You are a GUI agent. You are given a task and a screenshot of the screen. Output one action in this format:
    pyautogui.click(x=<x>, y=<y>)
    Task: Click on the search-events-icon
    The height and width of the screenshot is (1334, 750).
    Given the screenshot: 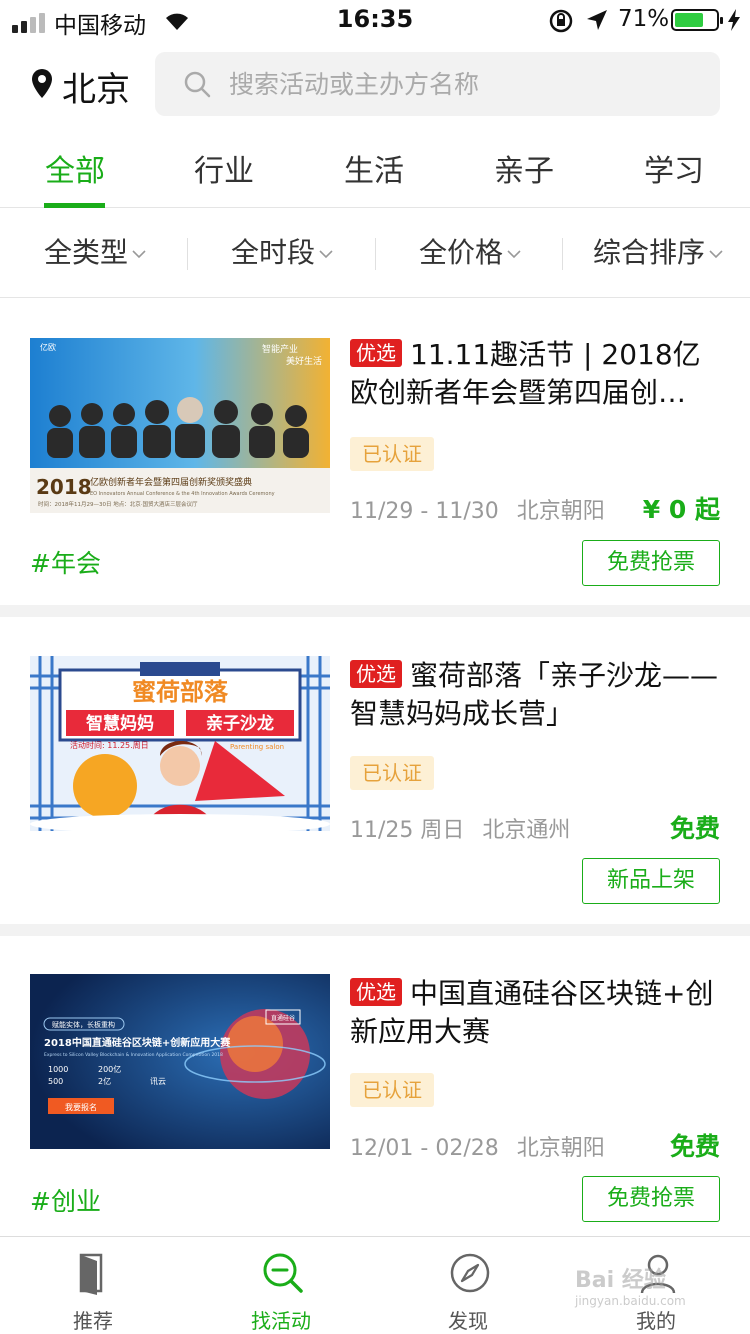 What is the action you would take?
    pyautogui.click(x=283, y=1273)
    